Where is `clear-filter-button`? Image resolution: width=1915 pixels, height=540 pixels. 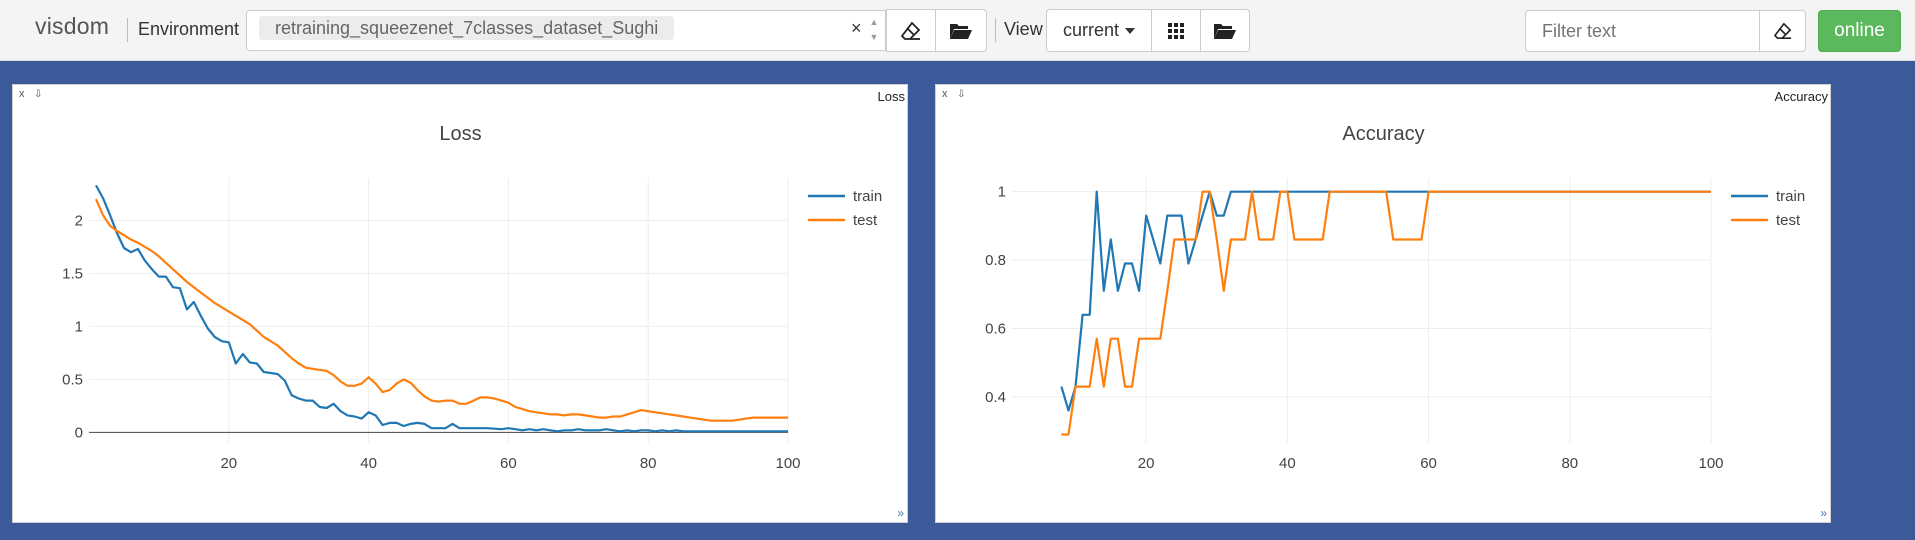 clear-filter-button is located at coordinates (1782, 31).